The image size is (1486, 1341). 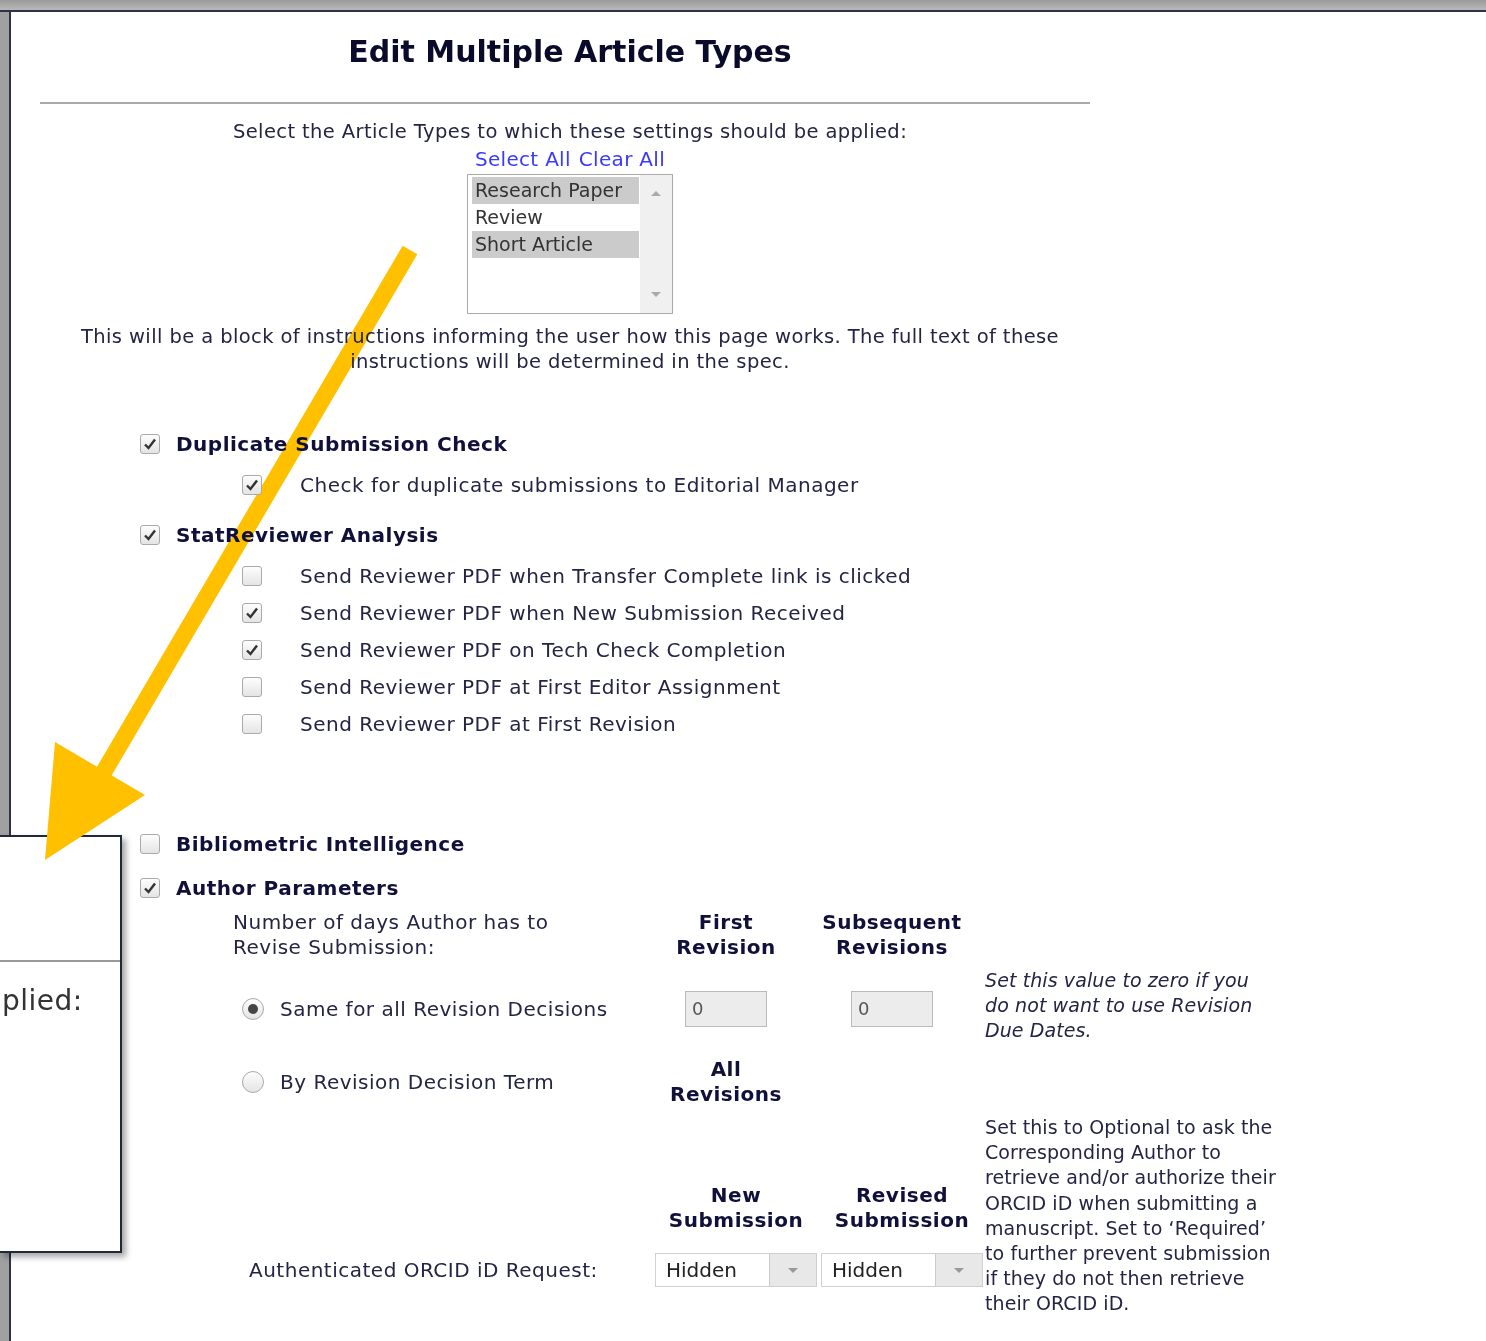 I want to click on column-header: New Submission, so click(x=736, y=1208).